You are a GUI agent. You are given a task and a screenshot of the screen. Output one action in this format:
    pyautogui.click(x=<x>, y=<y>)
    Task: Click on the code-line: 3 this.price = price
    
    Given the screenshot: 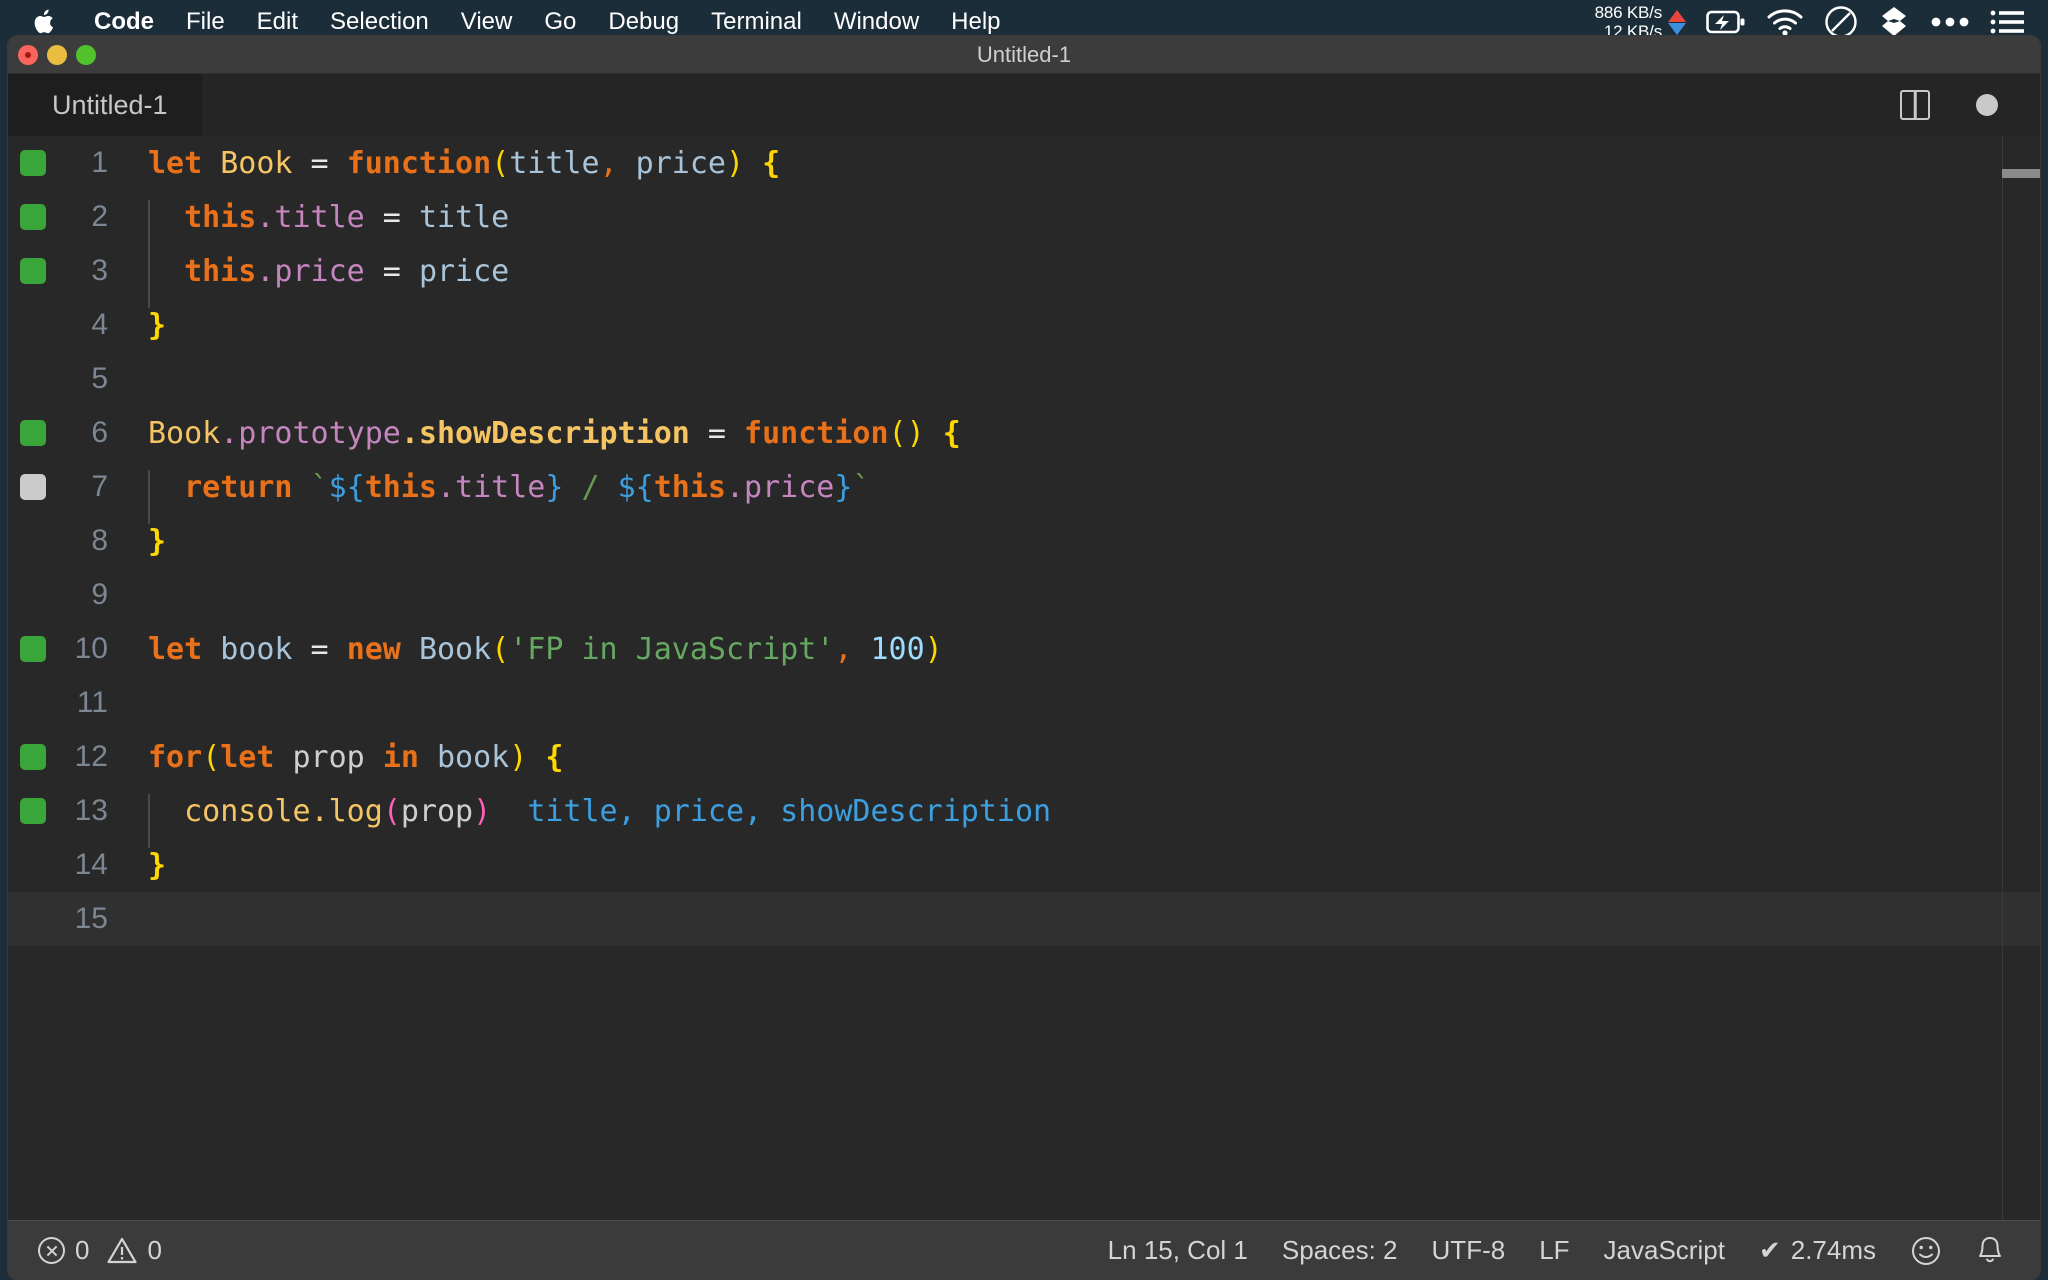 What is the action you would take?
    pyautogui.click(x=1024, y=276)
    